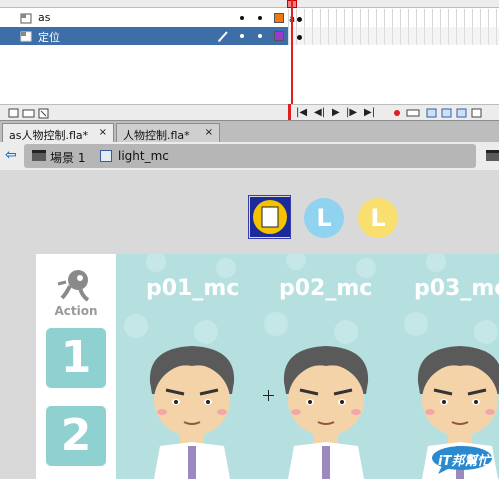  Describe the element at coordinates (39, 155) in the screenshot. I see `scene-clapper-icon` at that location.